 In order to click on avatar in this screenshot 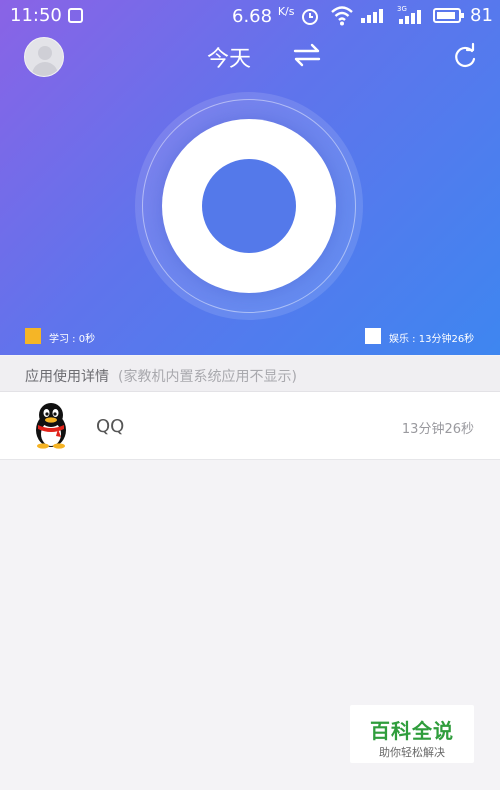, I will do `click(44, 57)`.